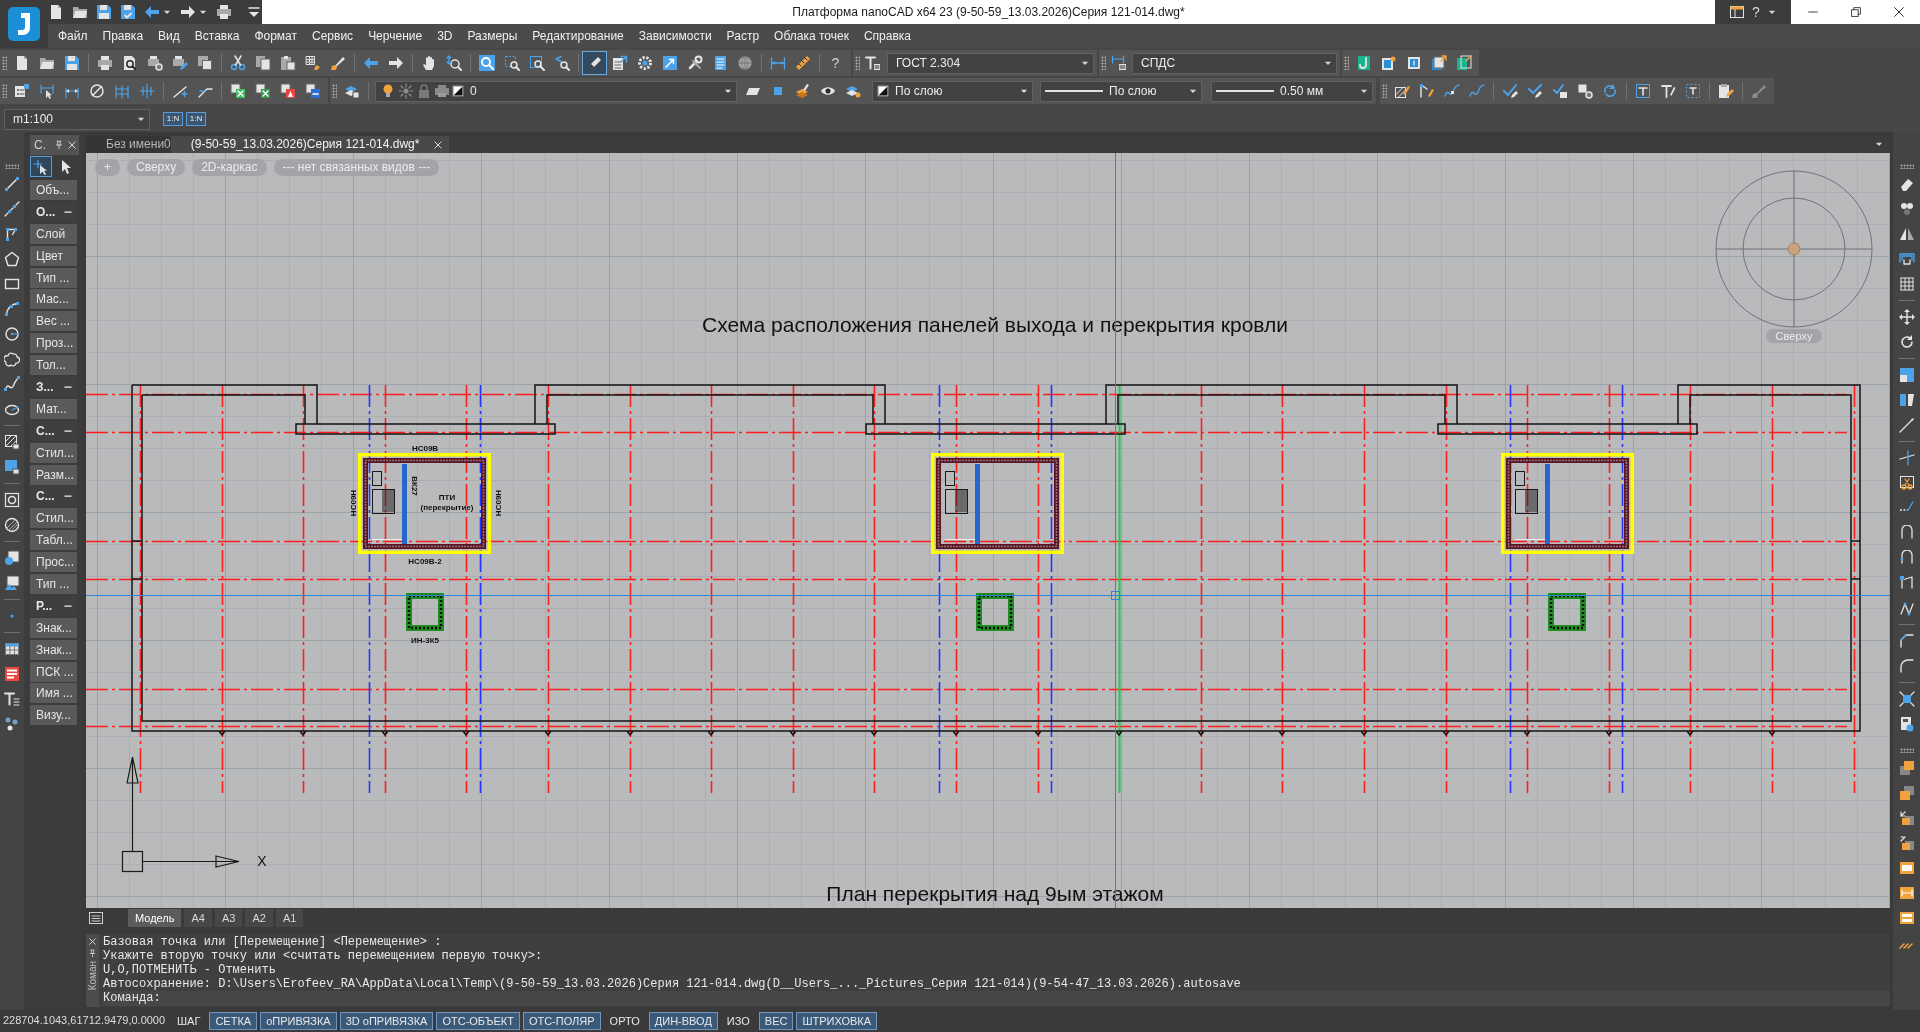 The image size is (1920, 1032). Describe the element at coordinates (12, 383) in the screenshot. I see `spline-icon` at that location.